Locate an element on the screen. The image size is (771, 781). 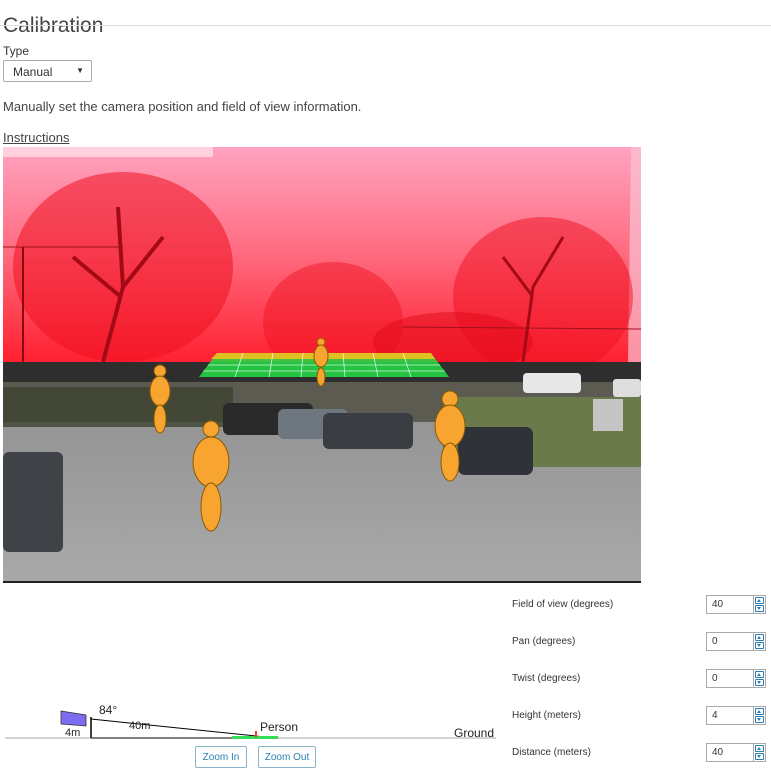
type-select: Manual ▼ is located at coordinates (47, 71).